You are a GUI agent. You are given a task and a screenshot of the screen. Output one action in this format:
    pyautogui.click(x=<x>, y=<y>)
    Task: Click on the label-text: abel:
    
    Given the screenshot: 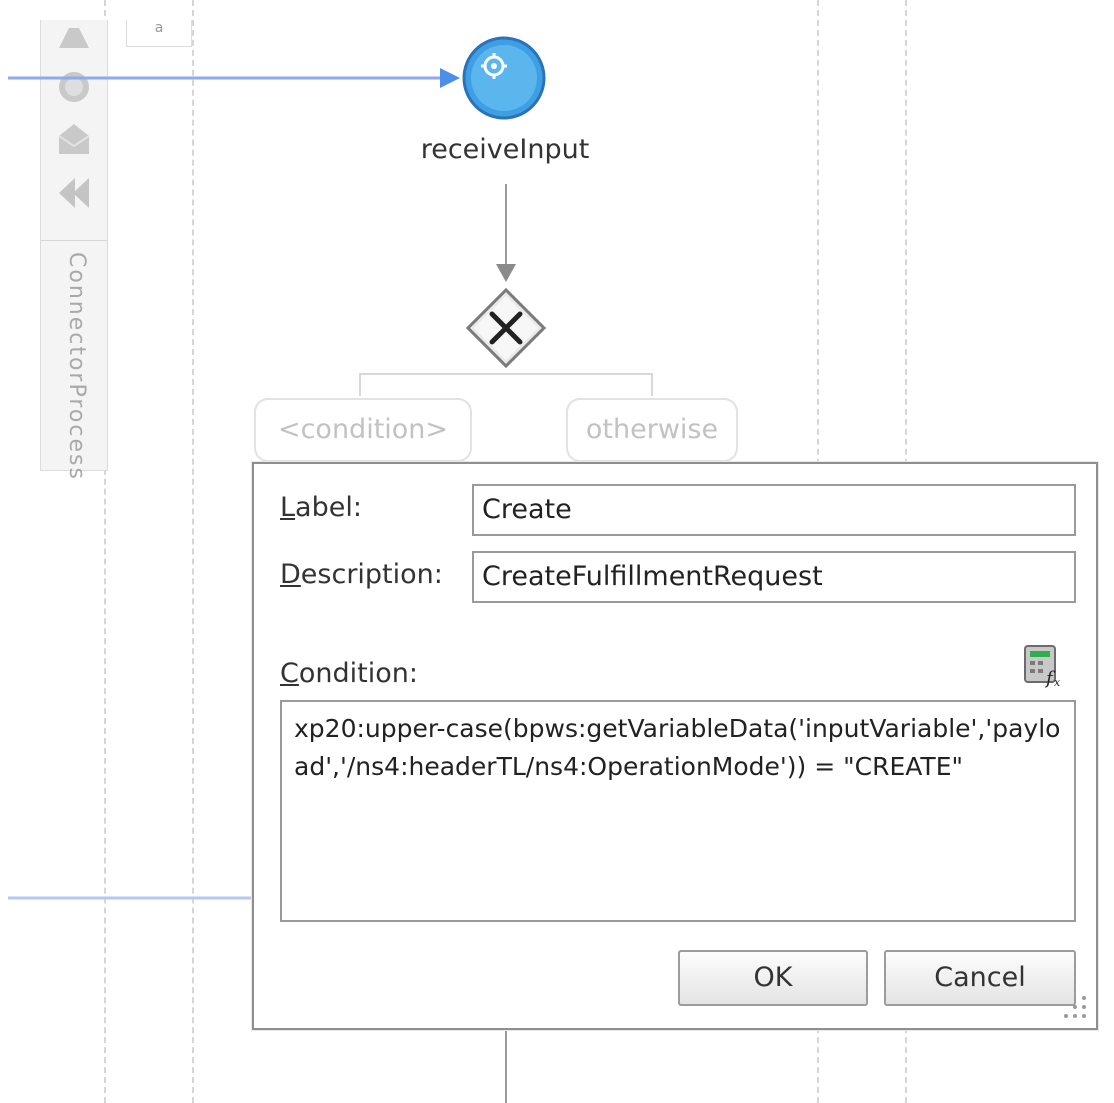 What is the action you would take?
    pyautogui.click(x=328, y=507)
    